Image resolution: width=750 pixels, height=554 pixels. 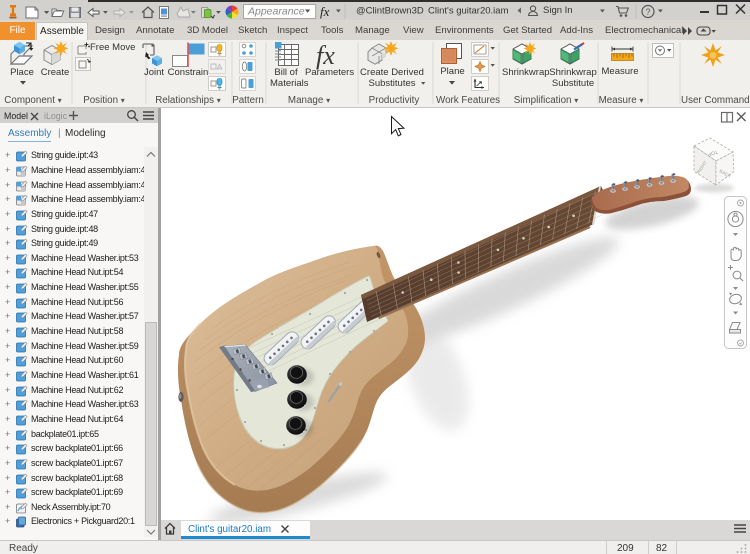 What do you see at coordinates (468, 11) in the screenshot?
I see `svg-text: Clint's guitar20.iam` at bounding box center [468, 11].